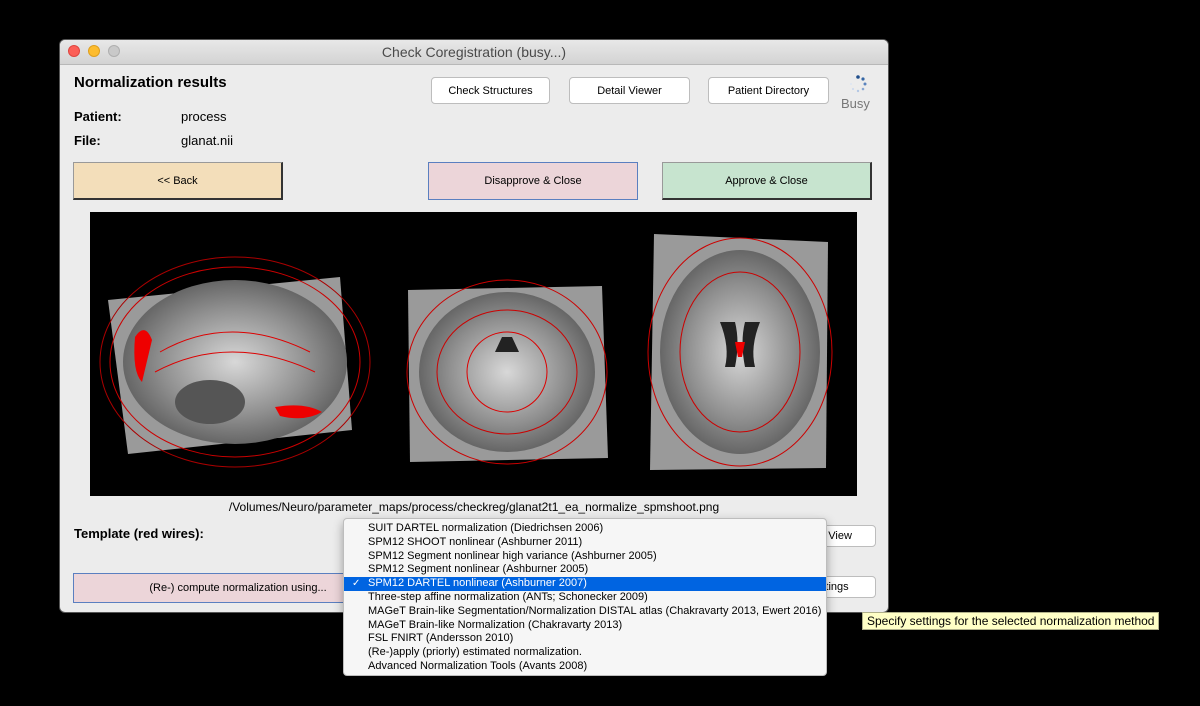 This screenshot has width=1200, height=706. Describe the element at coordinates (585, 639) in the screenshot. I see `dropdown-option: FSL FNIRT (Andersson 2010)` at that location.